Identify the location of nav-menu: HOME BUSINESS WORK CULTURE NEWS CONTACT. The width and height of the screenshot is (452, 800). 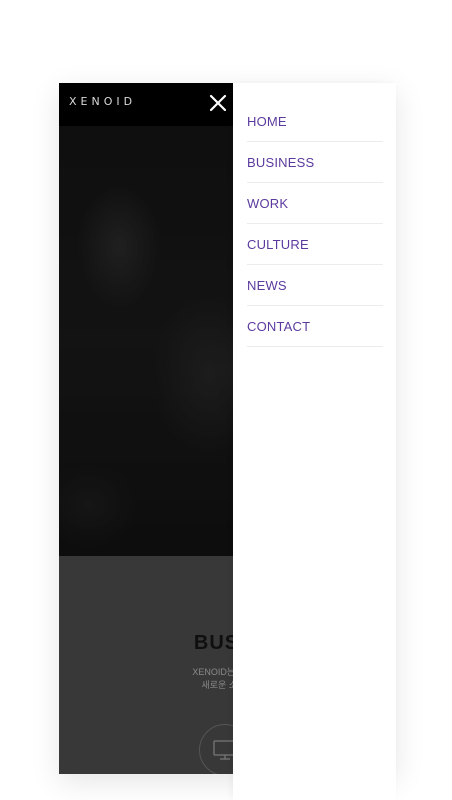
(314, 215).